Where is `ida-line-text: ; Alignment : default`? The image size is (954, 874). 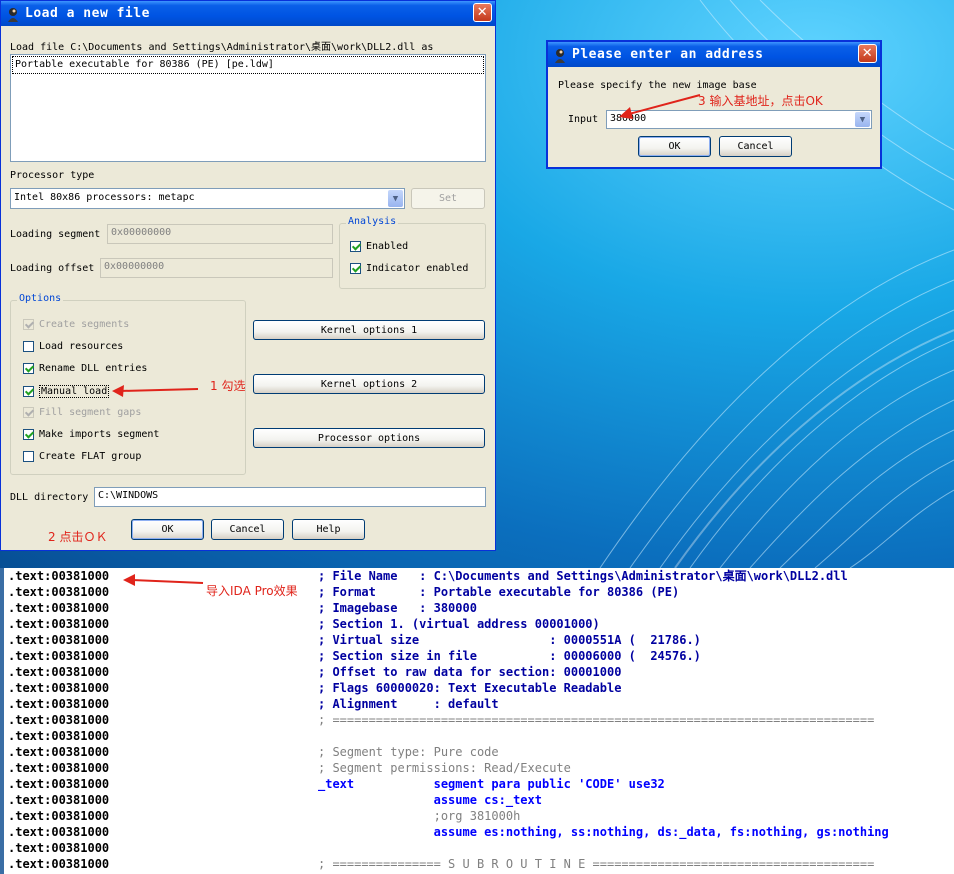
ida-line-text: ; Alignment : default is located at coordinates (408, 704).